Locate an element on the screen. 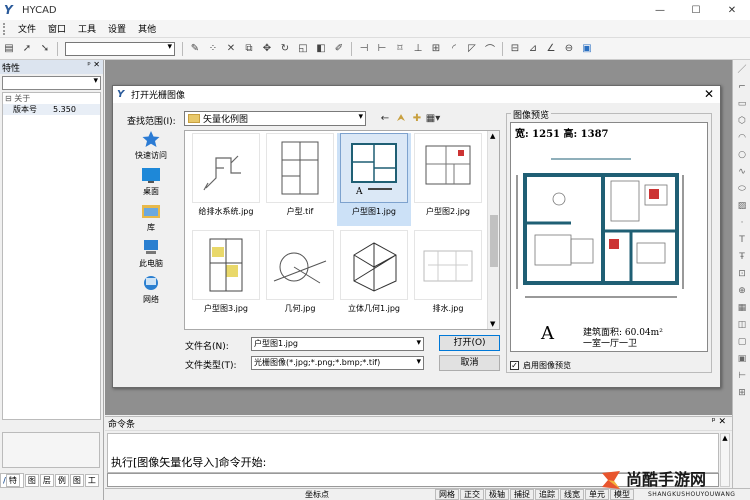  place-library: 库 is located at coordinates (151, 220).